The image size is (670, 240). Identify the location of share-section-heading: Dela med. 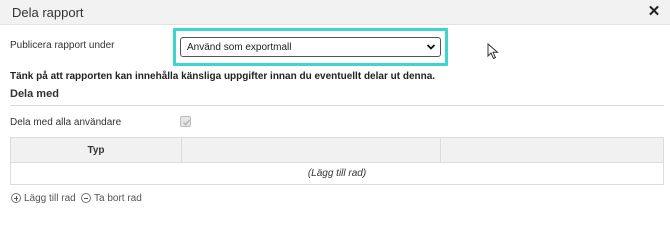
(34, 94).